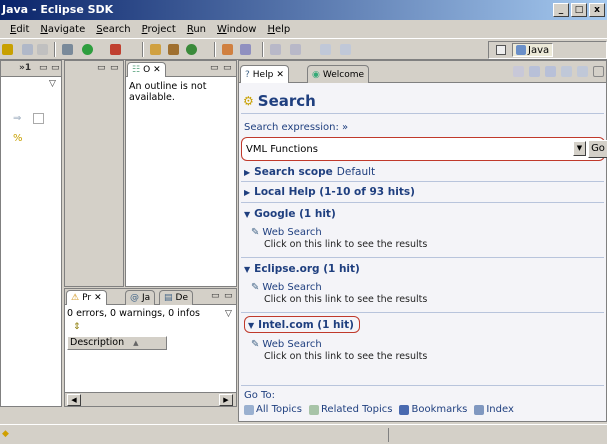 This screenshot has height=444, width=607. What do you see at coordinates (286, 232) in the screenshot?
I see `google-web-search-link: ✎ Web Search` at bounding box center [286, 232].